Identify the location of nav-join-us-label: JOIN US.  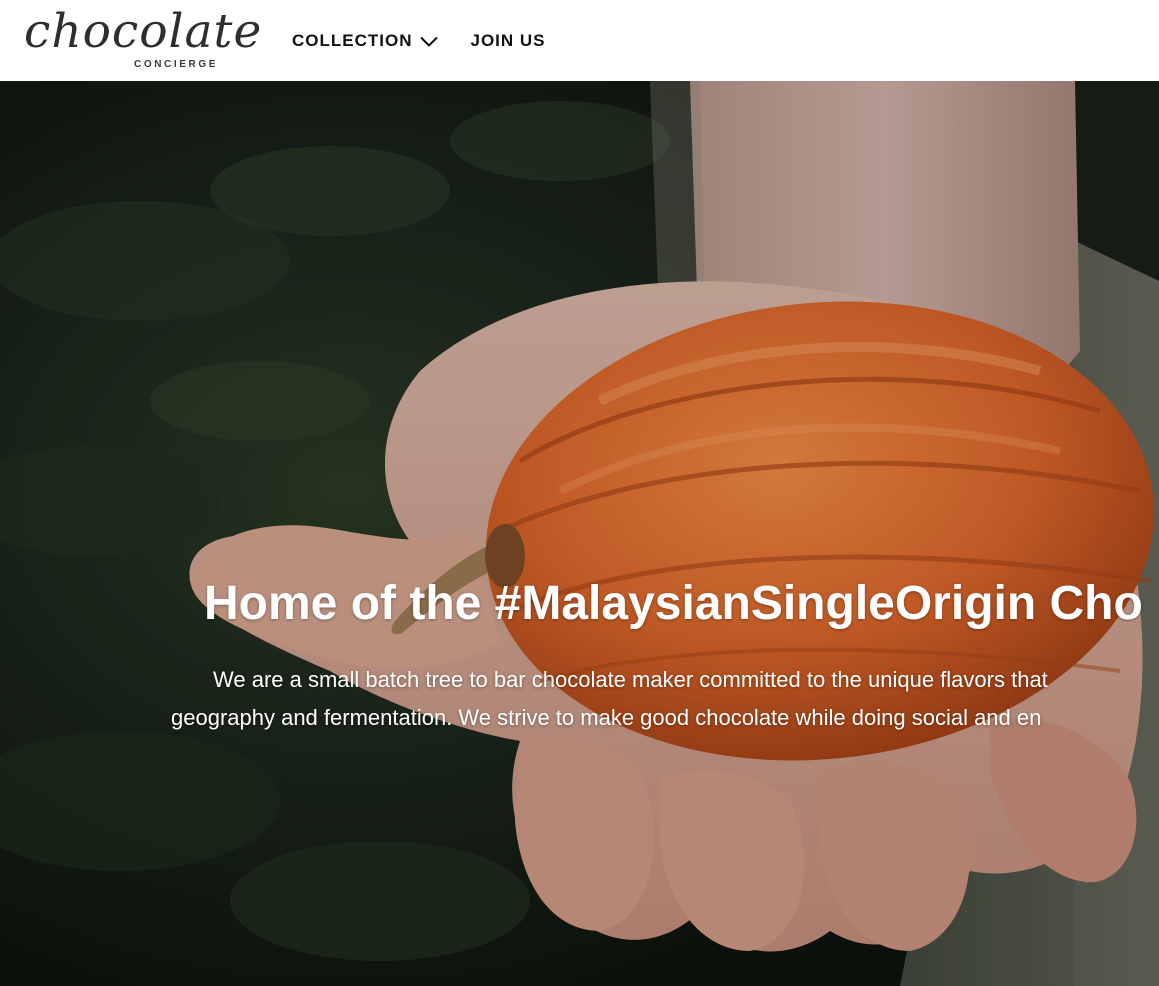
(508, 40).